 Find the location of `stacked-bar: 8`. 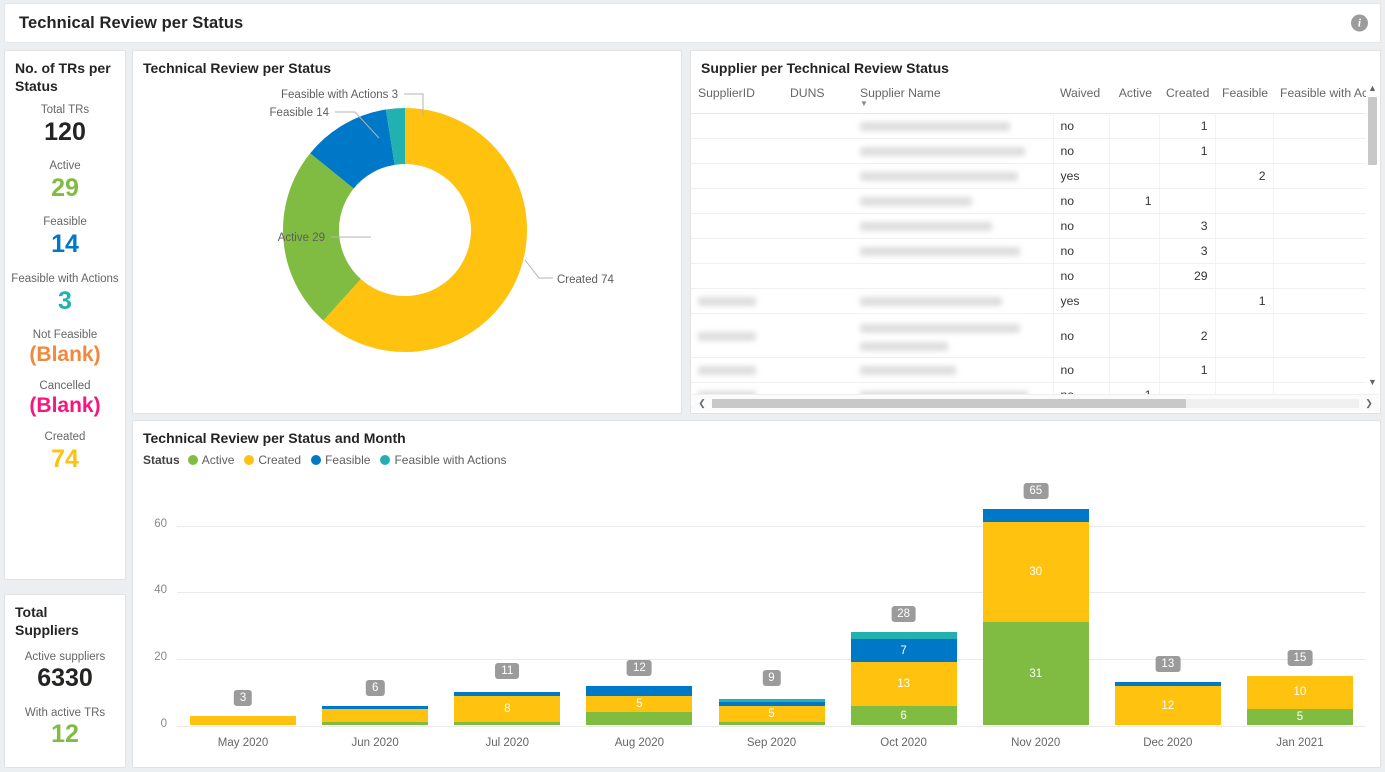

stacked-bar: 8 is located at coordinates (507, 609).